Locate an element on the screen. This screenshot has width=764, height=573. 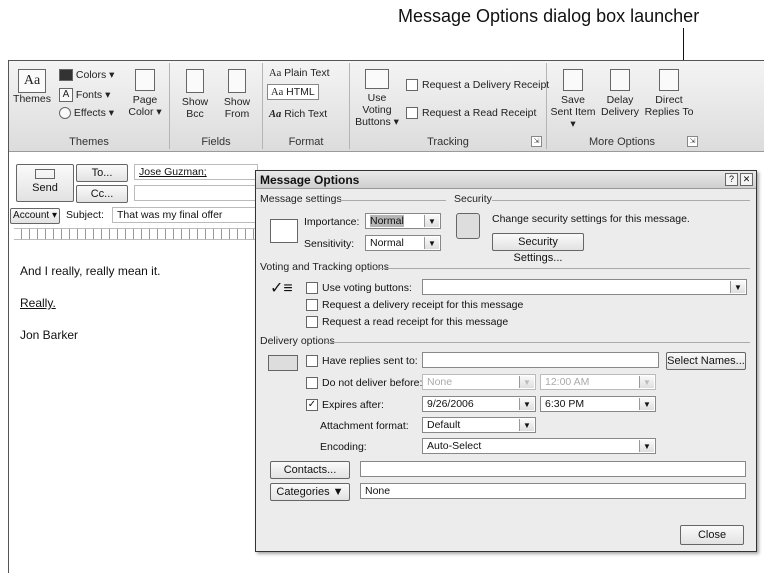
html-button: Aa HTML is located at coordinates (293, 92).